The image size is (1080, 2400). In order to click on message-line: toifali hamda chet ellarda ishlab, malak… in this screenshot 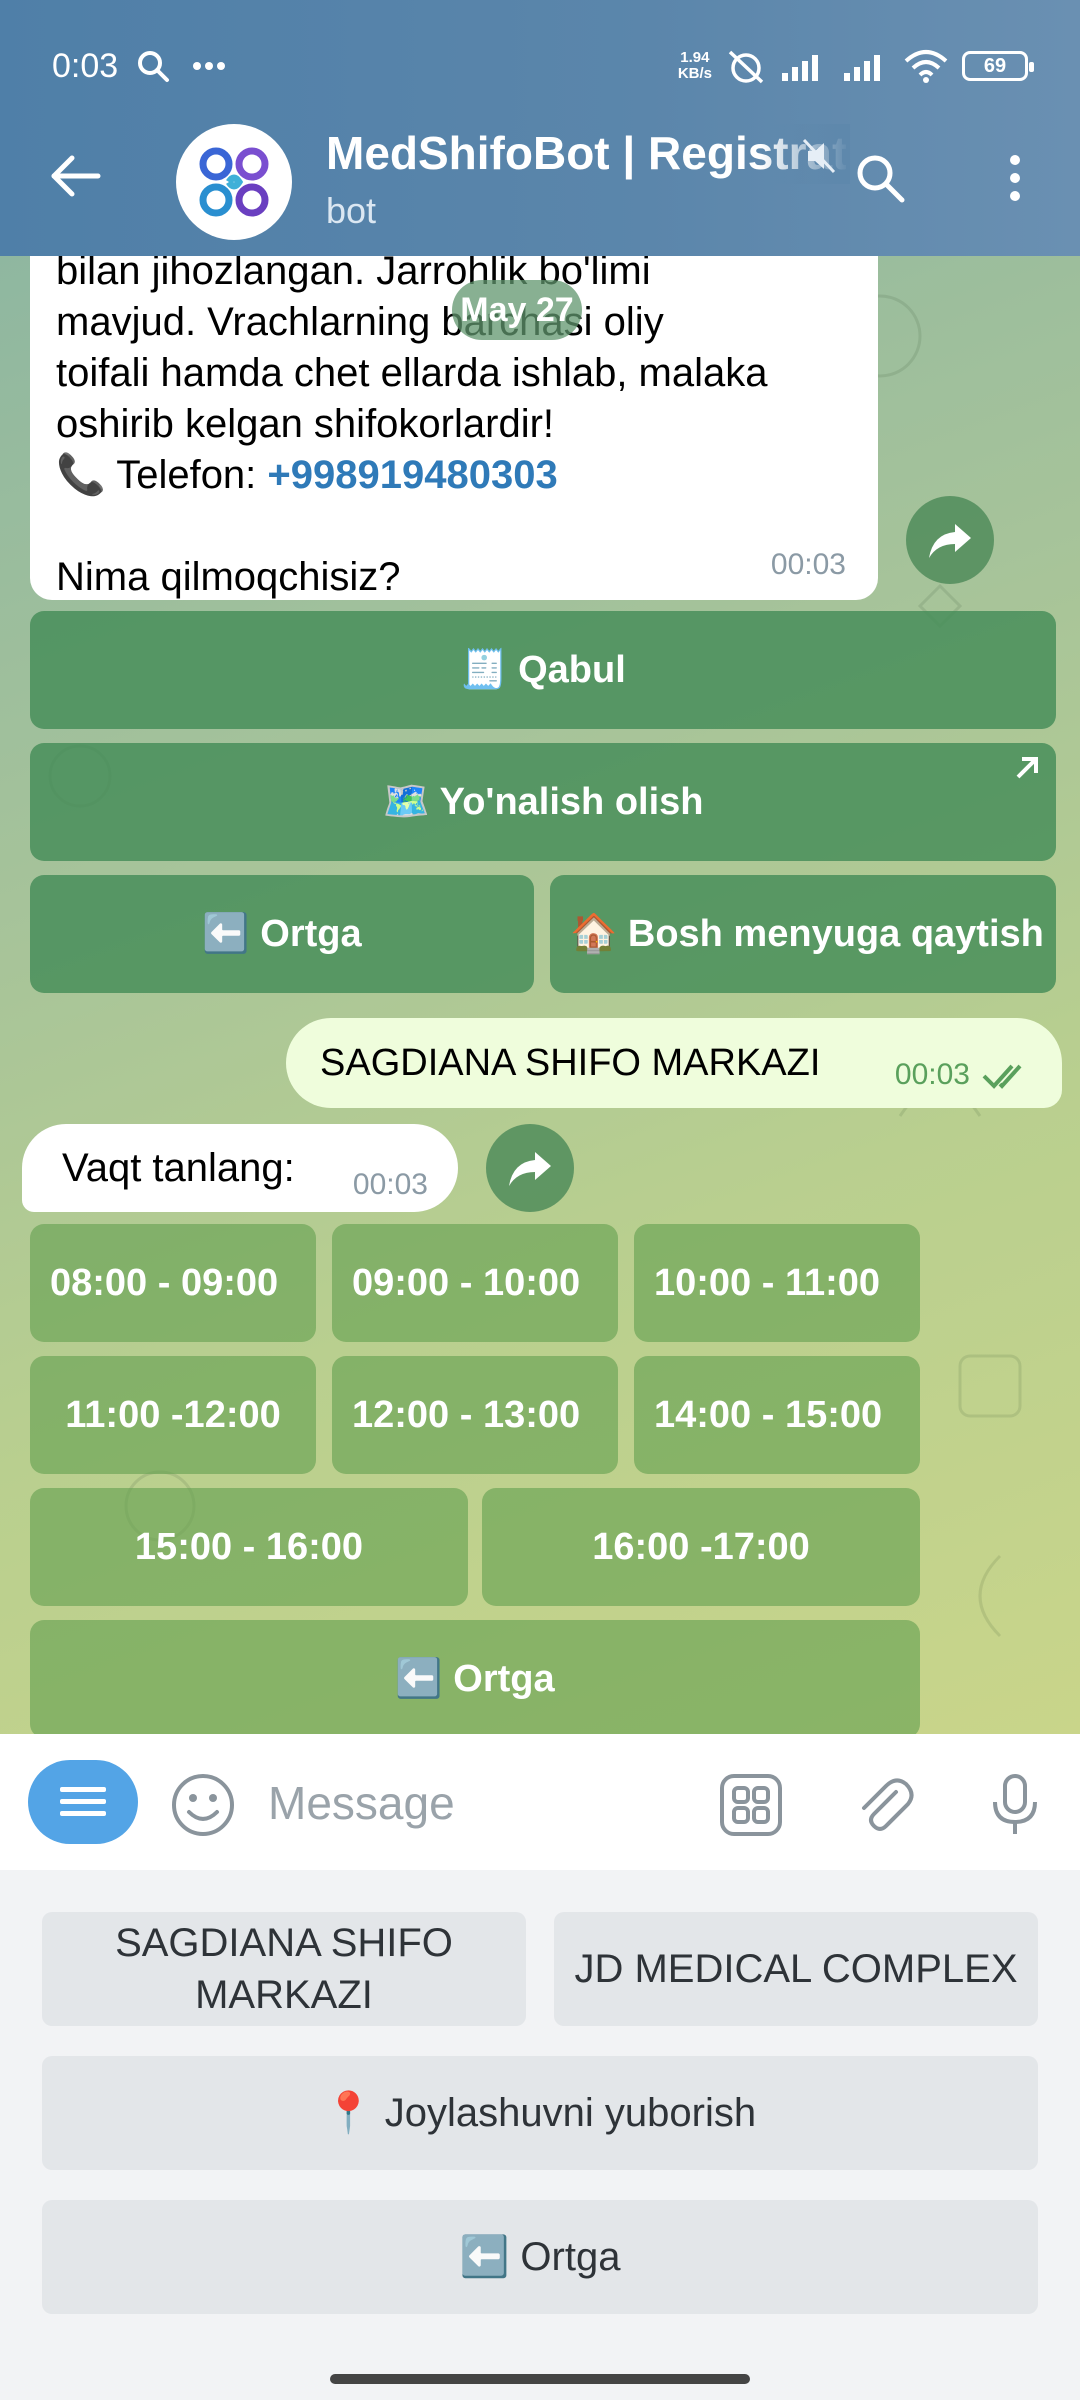, I will do `click(412, 373)`.